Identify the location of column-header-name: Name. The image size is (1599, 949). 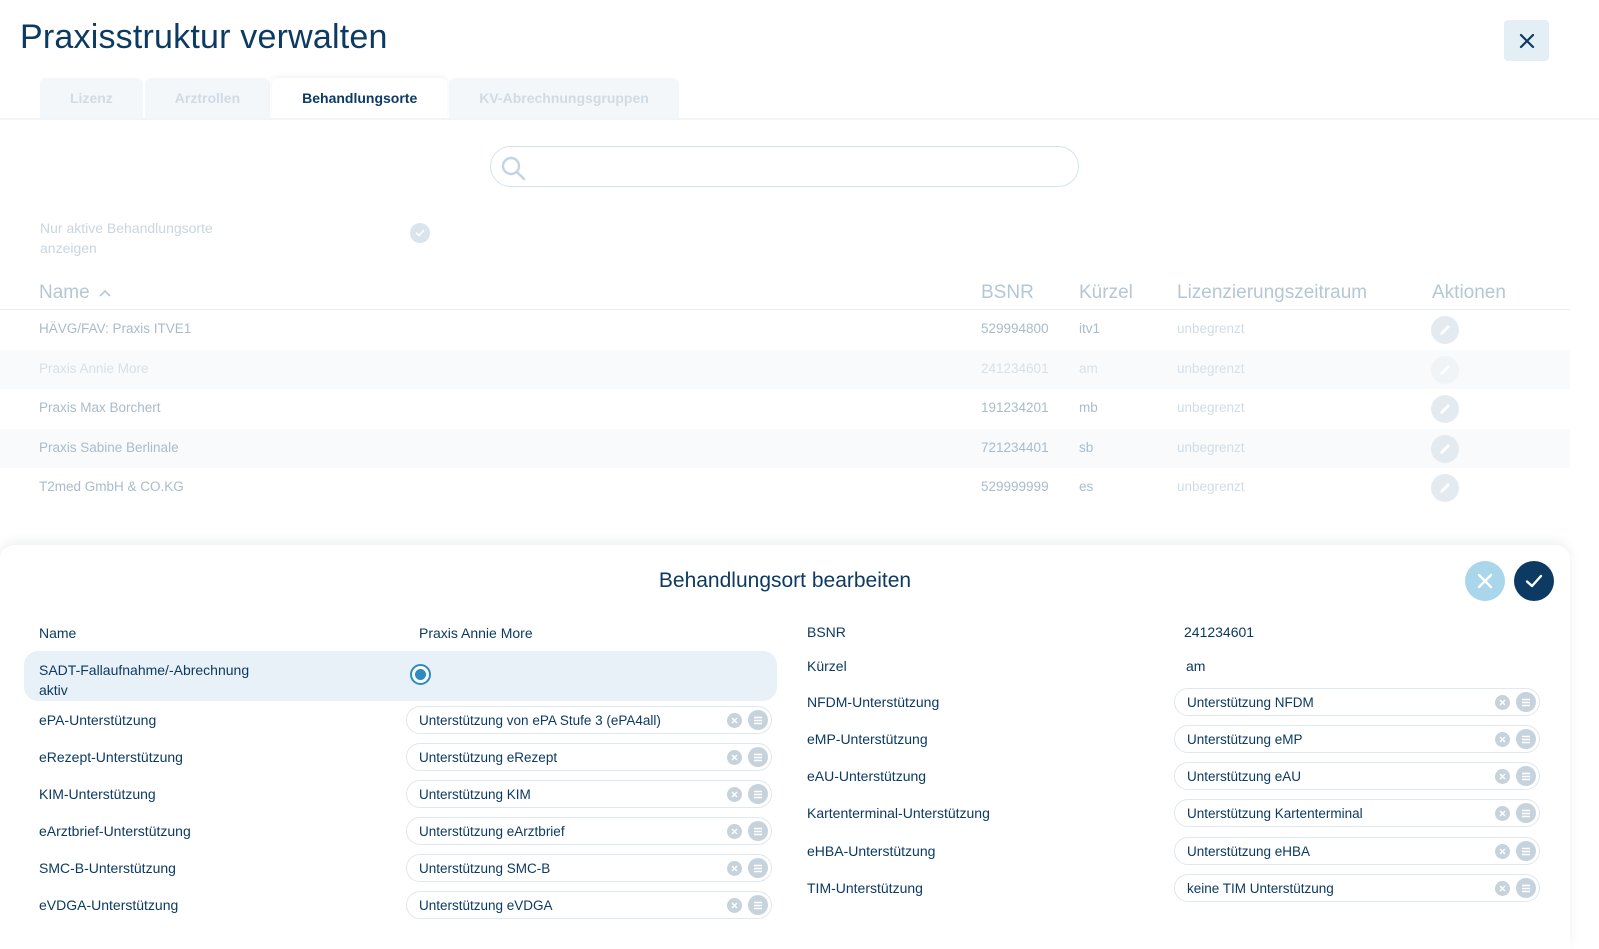
(75, 293).